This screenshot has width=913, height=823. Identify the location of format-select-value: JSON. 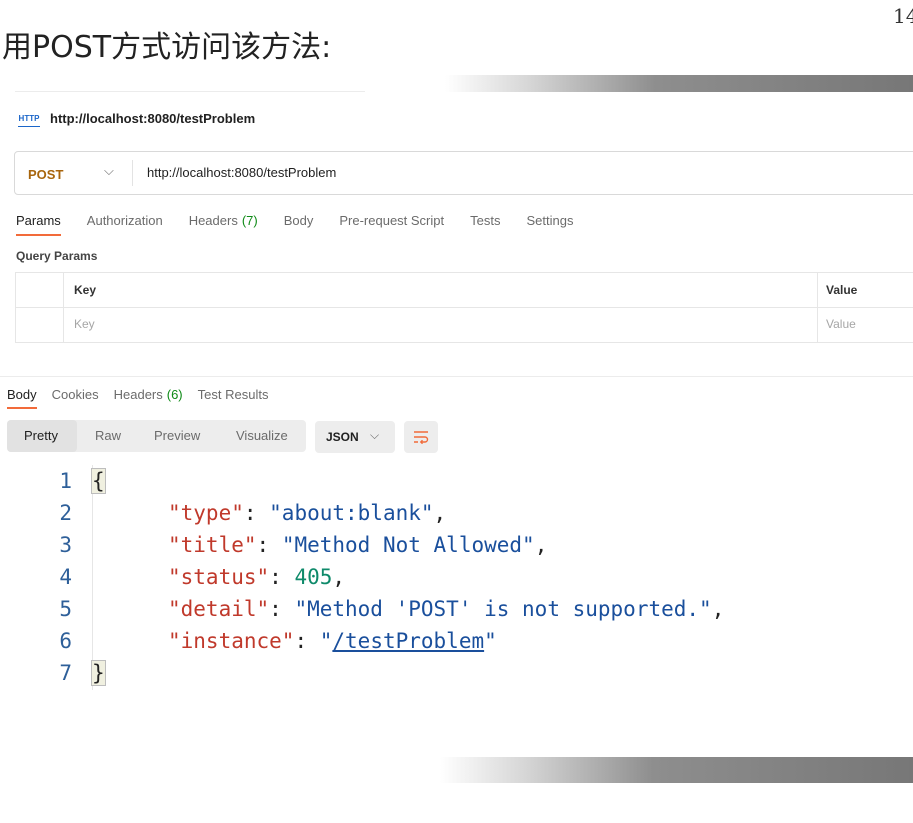
(342, 437).